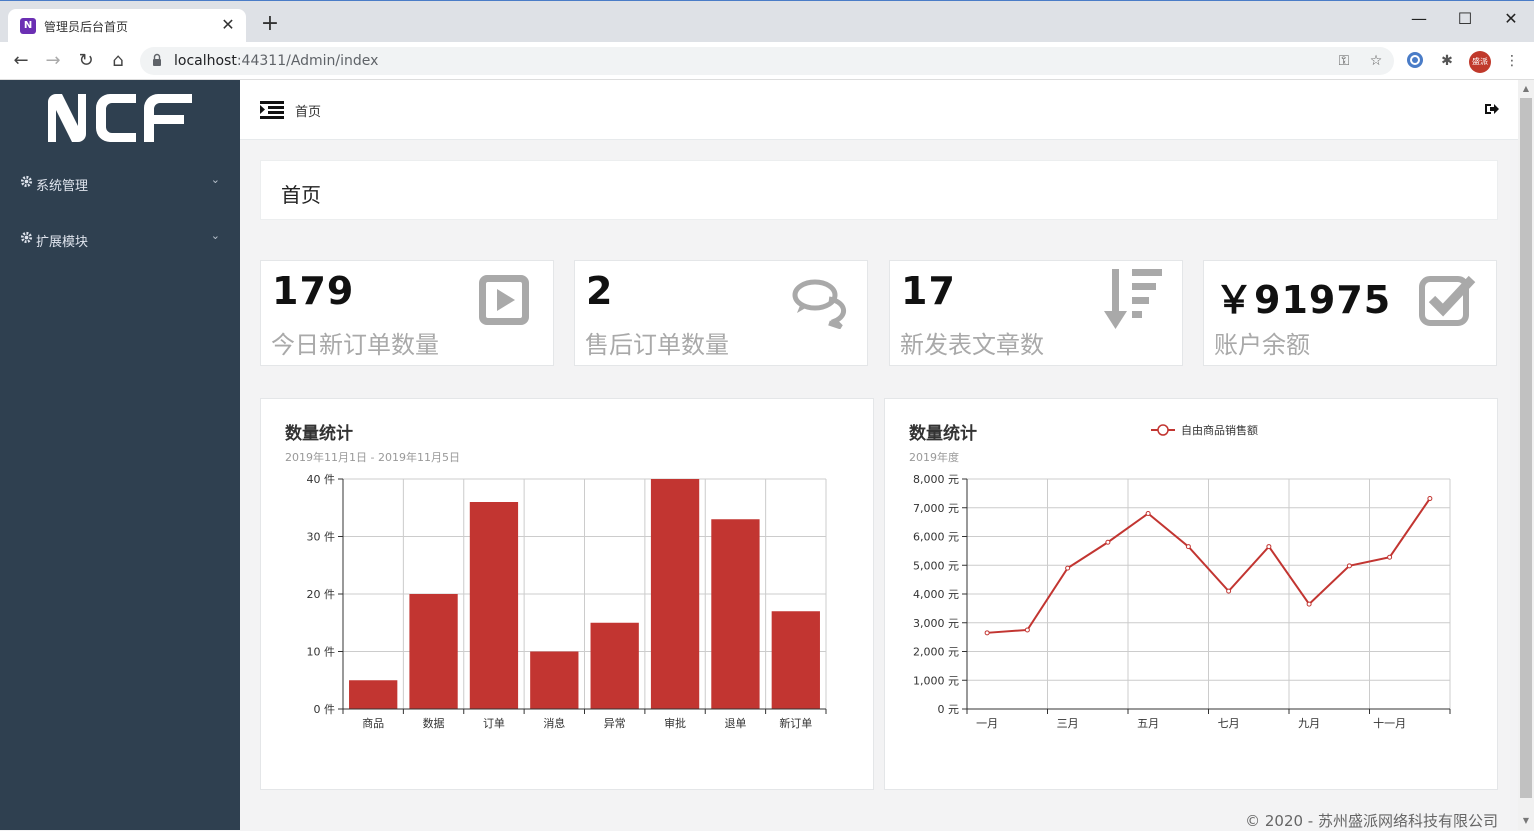  What do you see at coordinates (1068, 568) in the screenshot?
I see `data-point-三月` at bounding box center [1068, 568].